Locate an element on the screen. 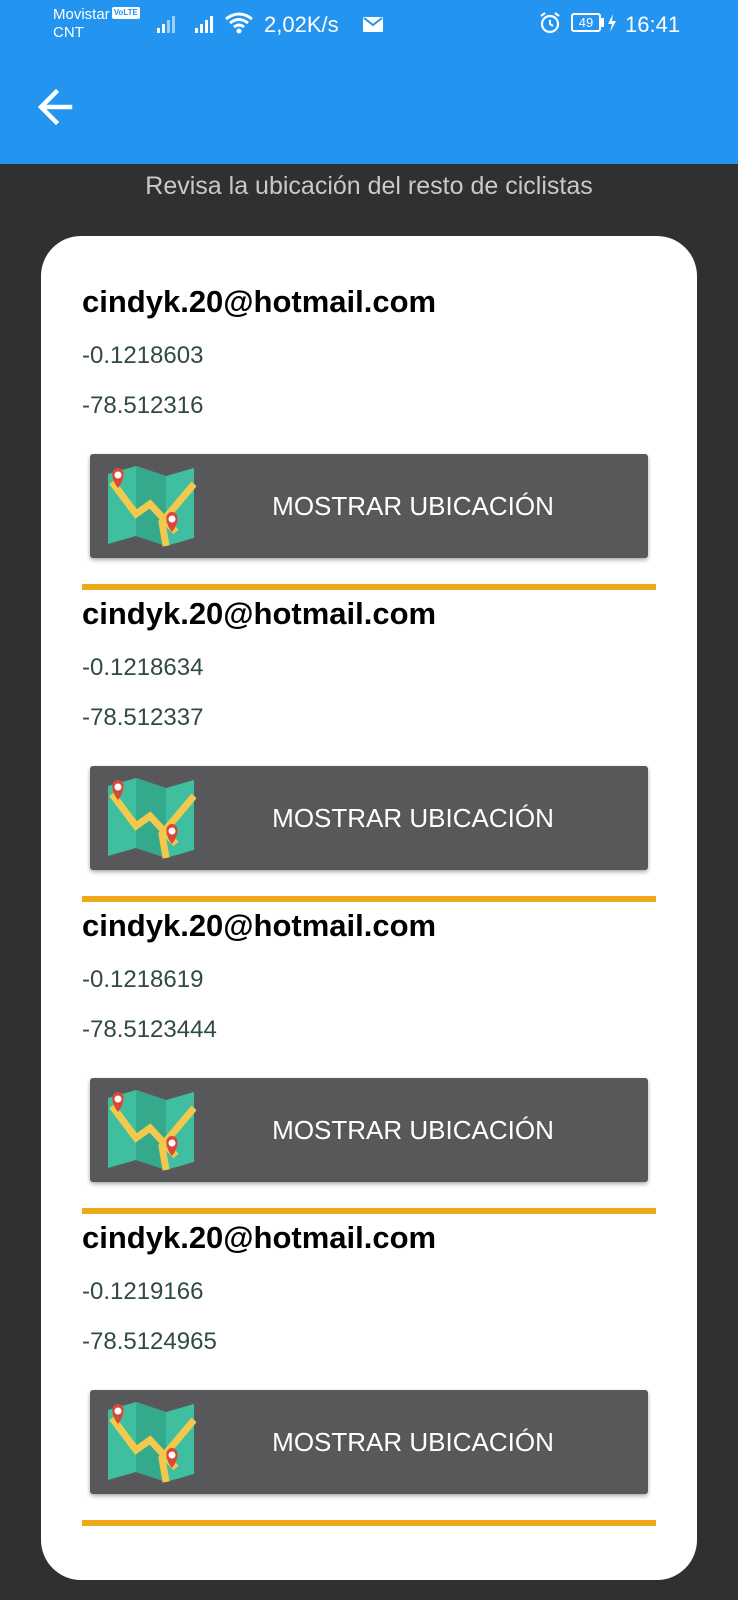 The width and height of the screenshot is (738, 1600). clock: 16:41 is located at coordinates (653, 24).